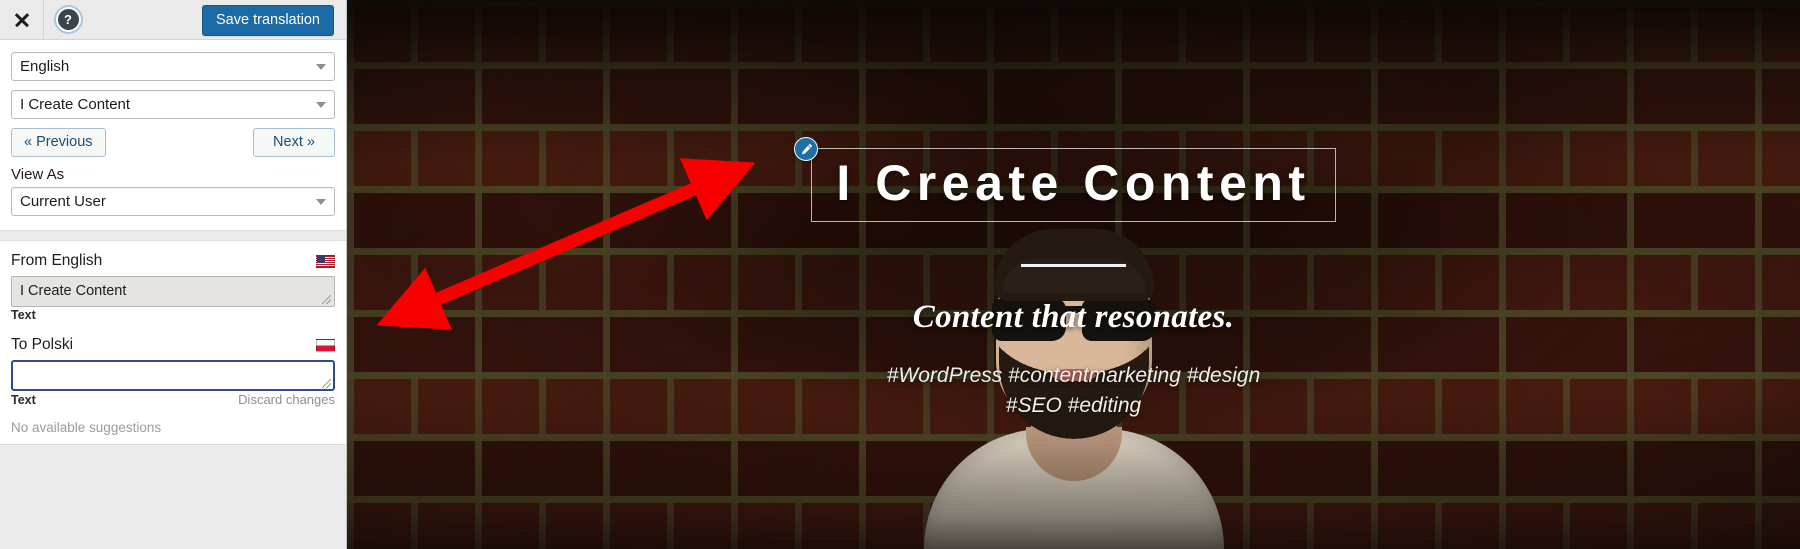 This screenshot has width=1800, height=549. What do you see at coordinates (294, 142) in the screenshot?
I see `next-button: Next »` at bounding box center [294, 142].